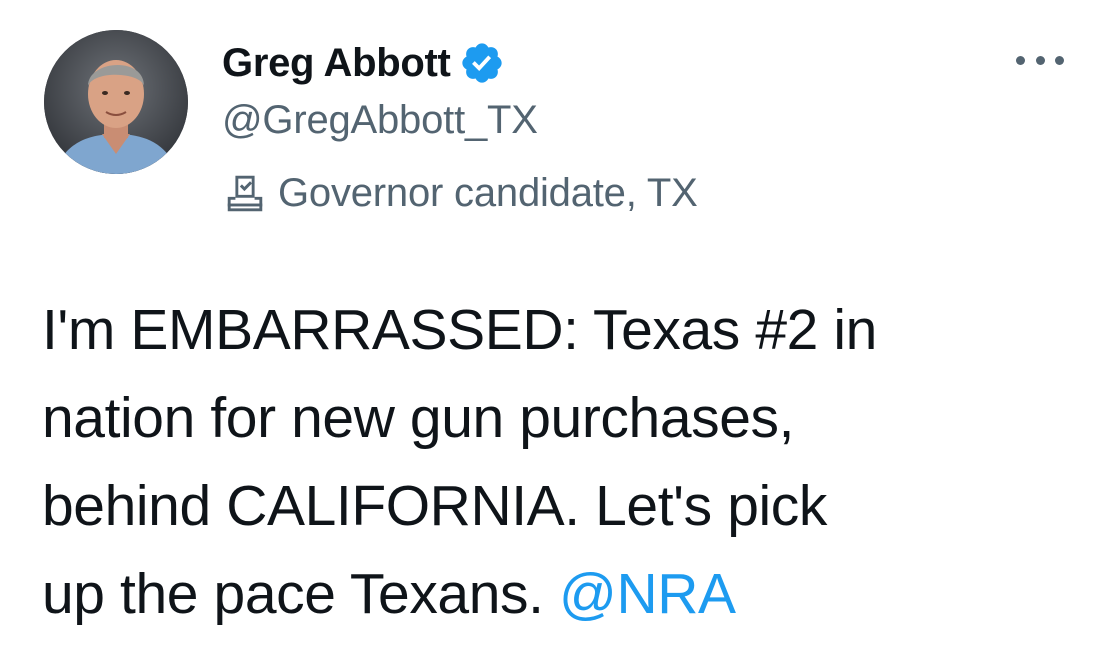  What do you see at coordinates (647, 594) in the screenshot?
I see `mention-link: @NRA` at bounding box center [647, 594].